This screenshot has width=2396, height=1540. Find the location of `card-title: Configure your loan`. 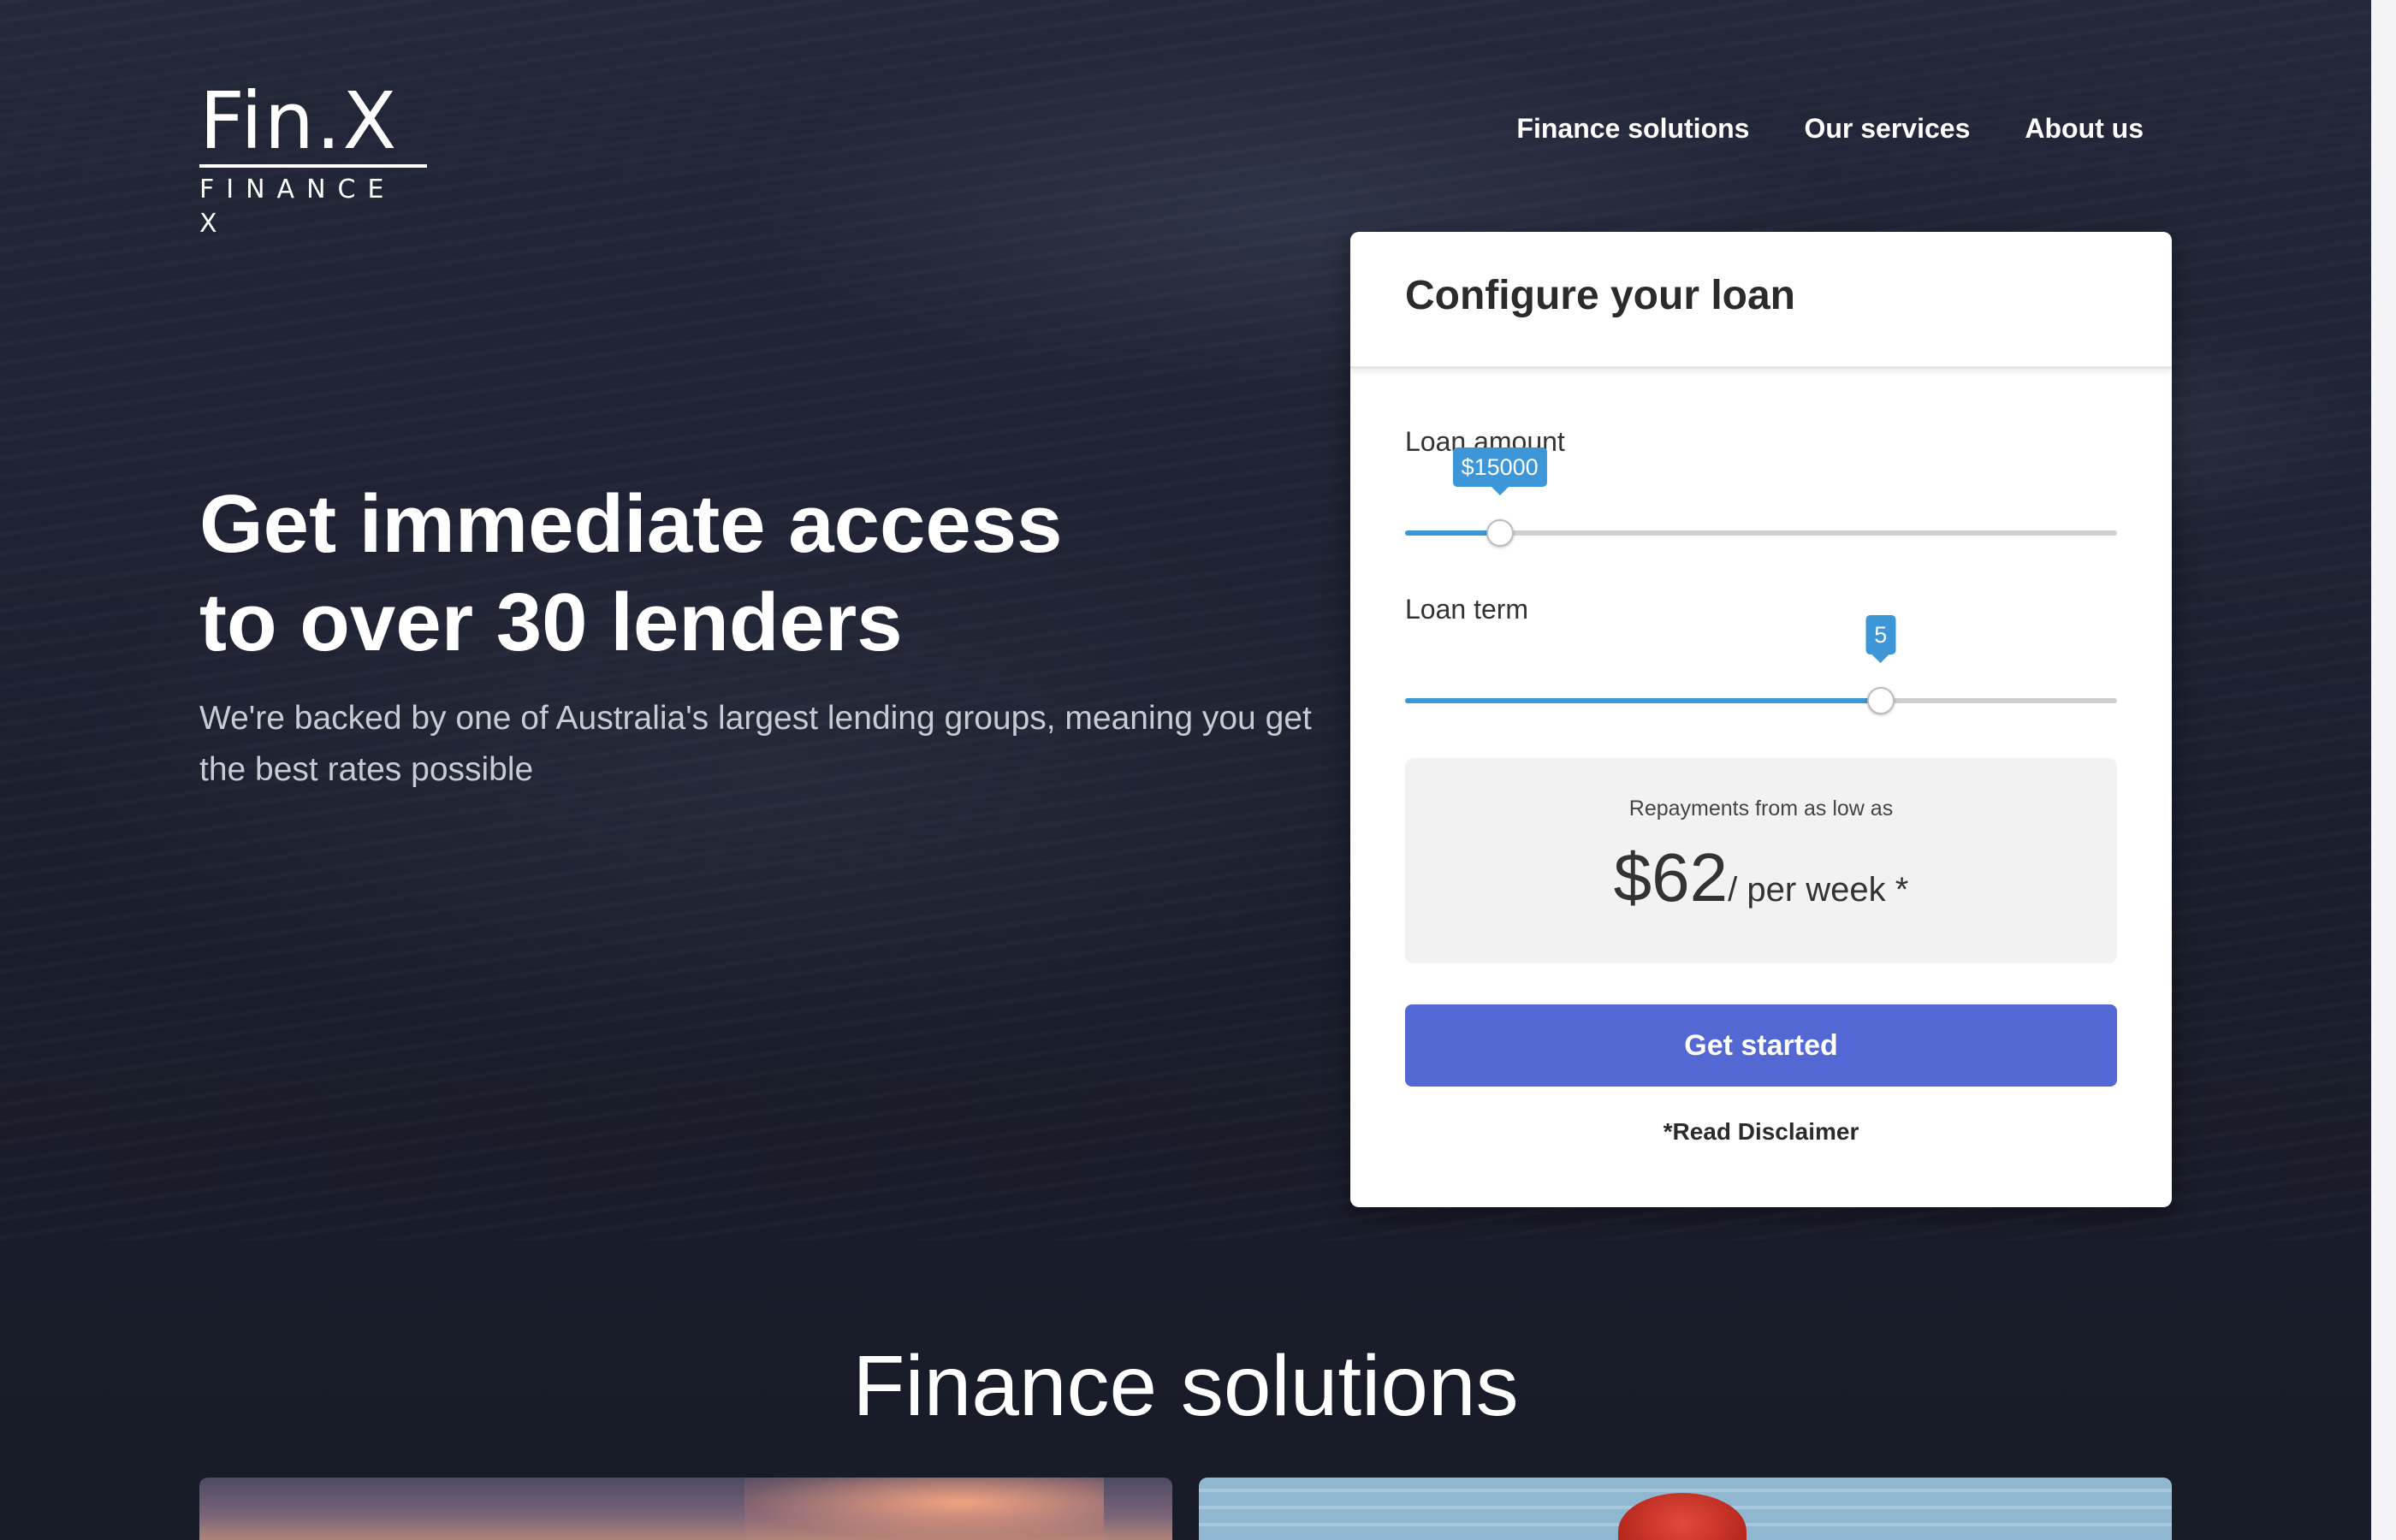

card-title: Configure your loan is located at coordinates (1600, 295).